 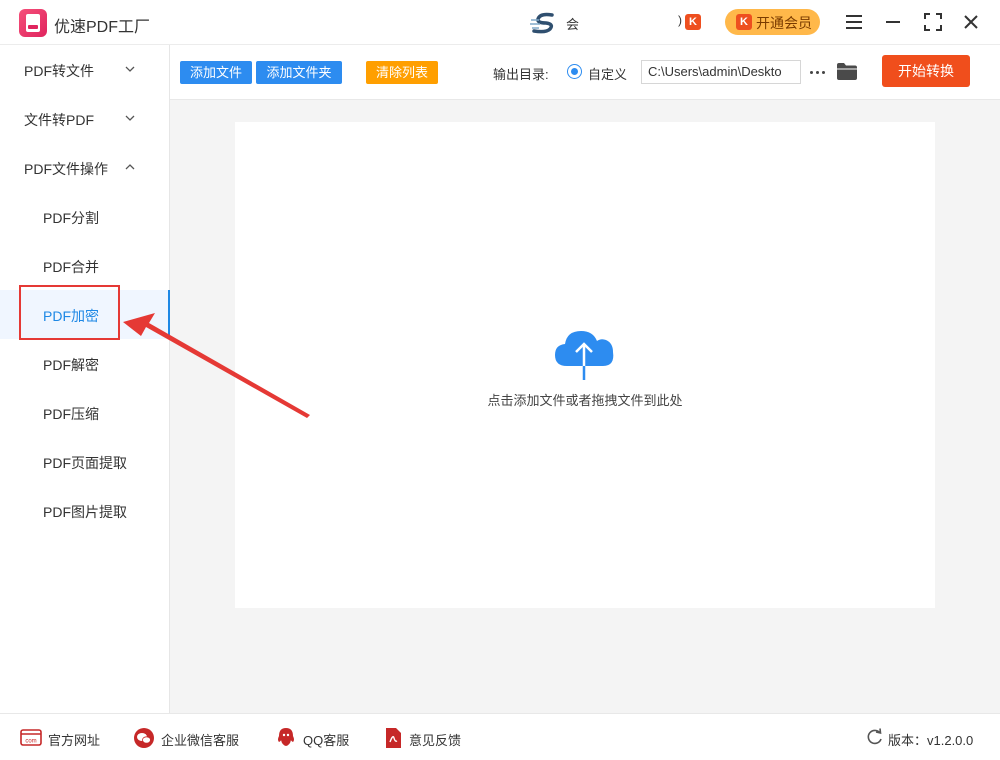 I want to click on app-title: 优速PDF工厂, so click(x=102, y=27).